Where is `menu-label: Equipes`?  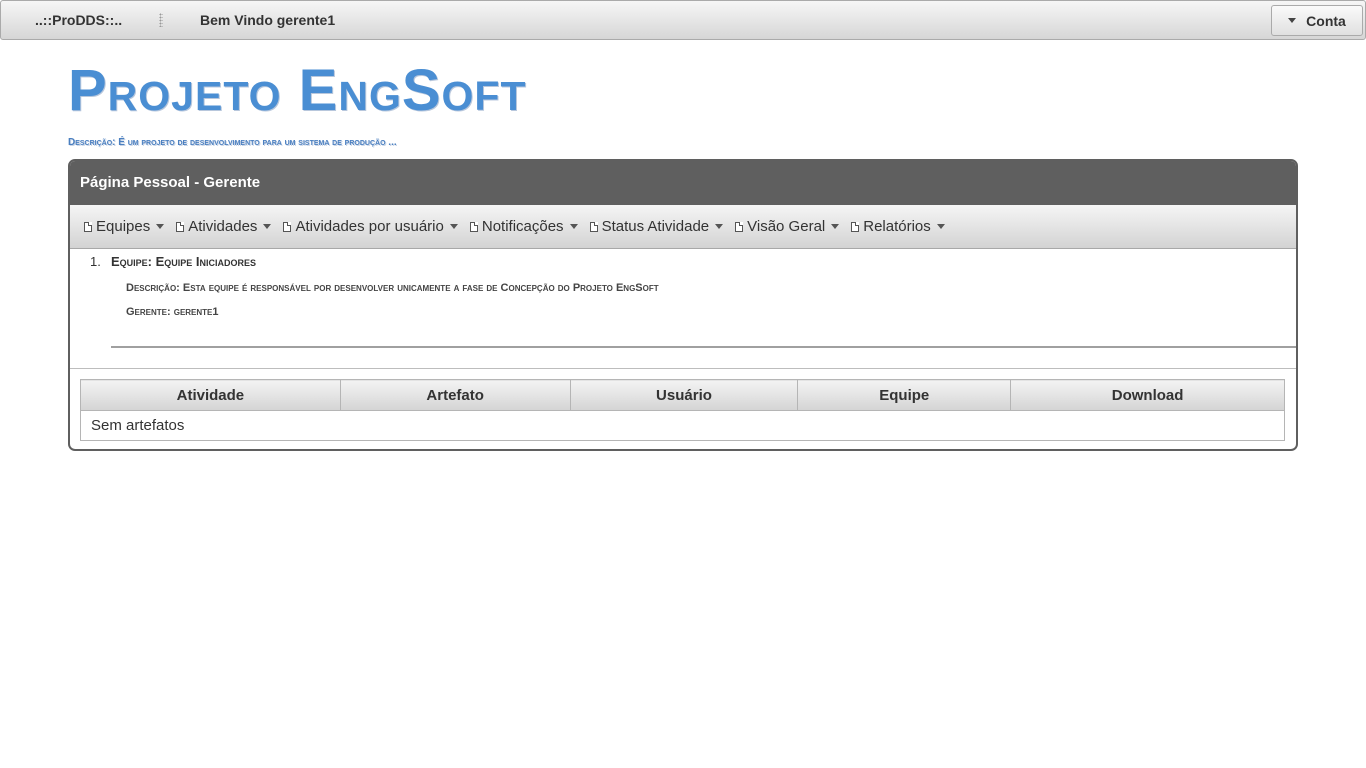
menu-label: Equipes is located at coordinates (123, 226).